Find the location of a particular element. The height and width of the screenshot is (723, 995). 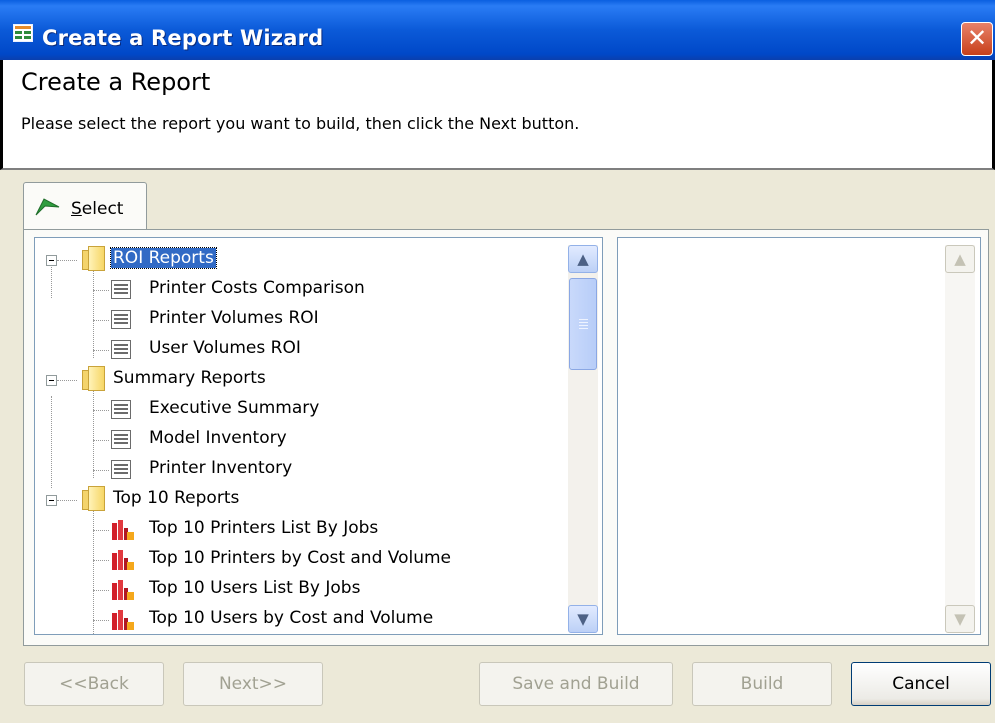

scroll-up-button: ▲ is located at coordinates (583, 259).